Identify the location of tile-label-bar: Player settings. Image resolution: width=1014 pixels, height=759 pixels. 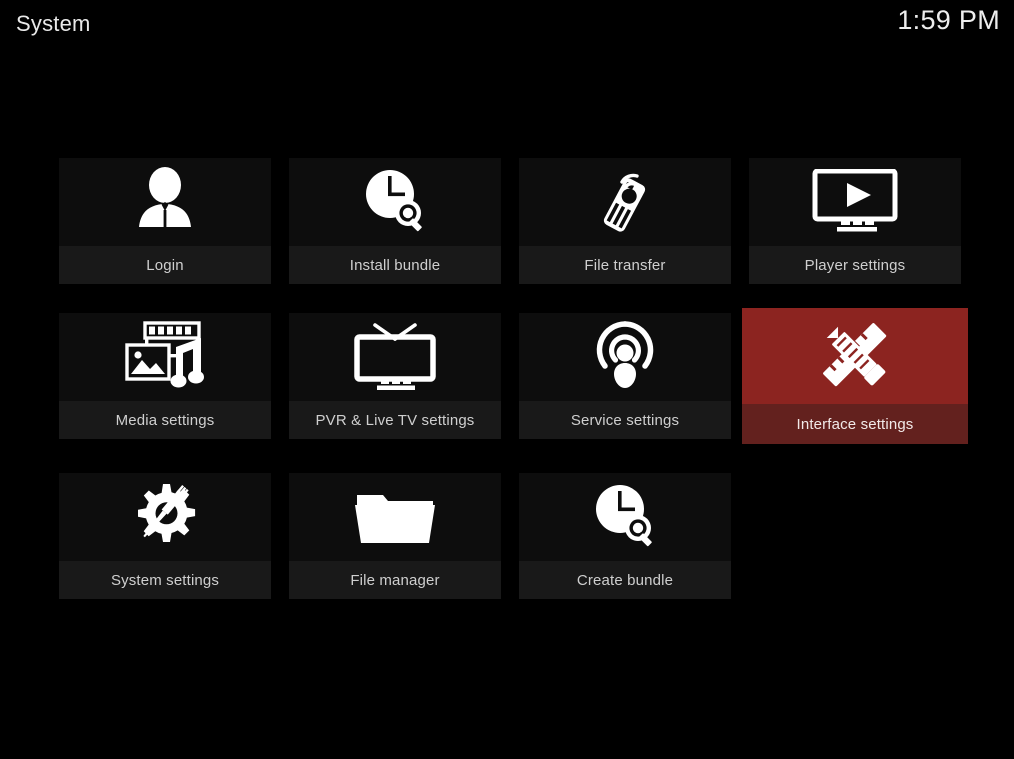
(855, 265).